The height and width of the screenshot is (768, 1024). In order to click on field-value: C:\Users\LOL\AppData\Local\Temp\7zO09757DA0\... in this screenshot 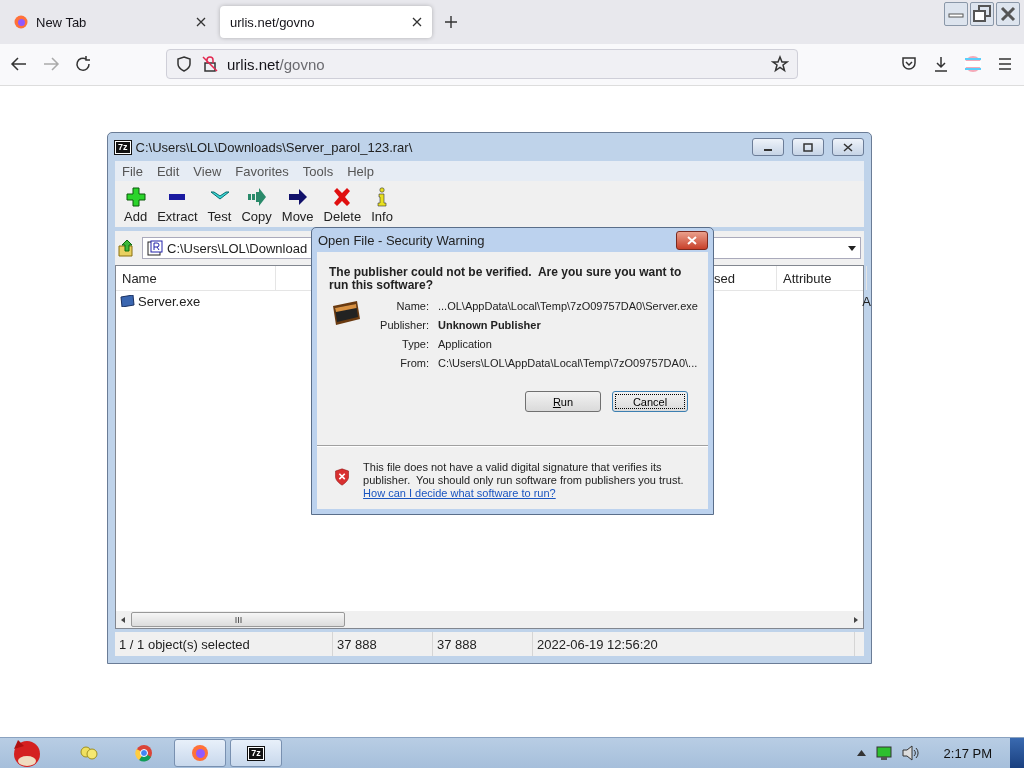, I will do `click(568, 363)`.